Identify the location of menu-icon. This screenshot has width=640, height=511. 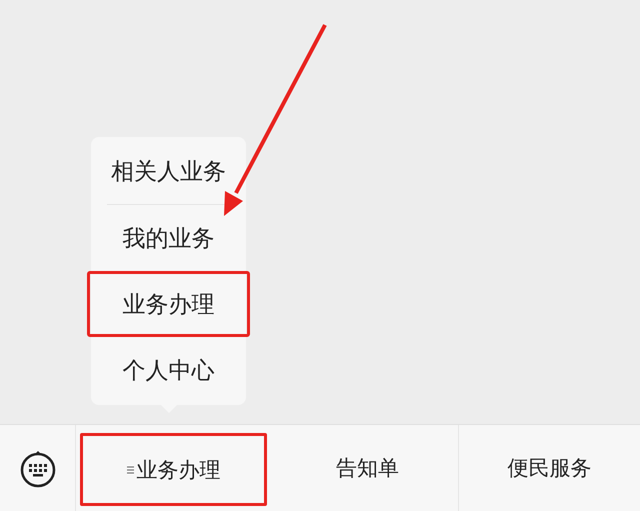
(130, 470).